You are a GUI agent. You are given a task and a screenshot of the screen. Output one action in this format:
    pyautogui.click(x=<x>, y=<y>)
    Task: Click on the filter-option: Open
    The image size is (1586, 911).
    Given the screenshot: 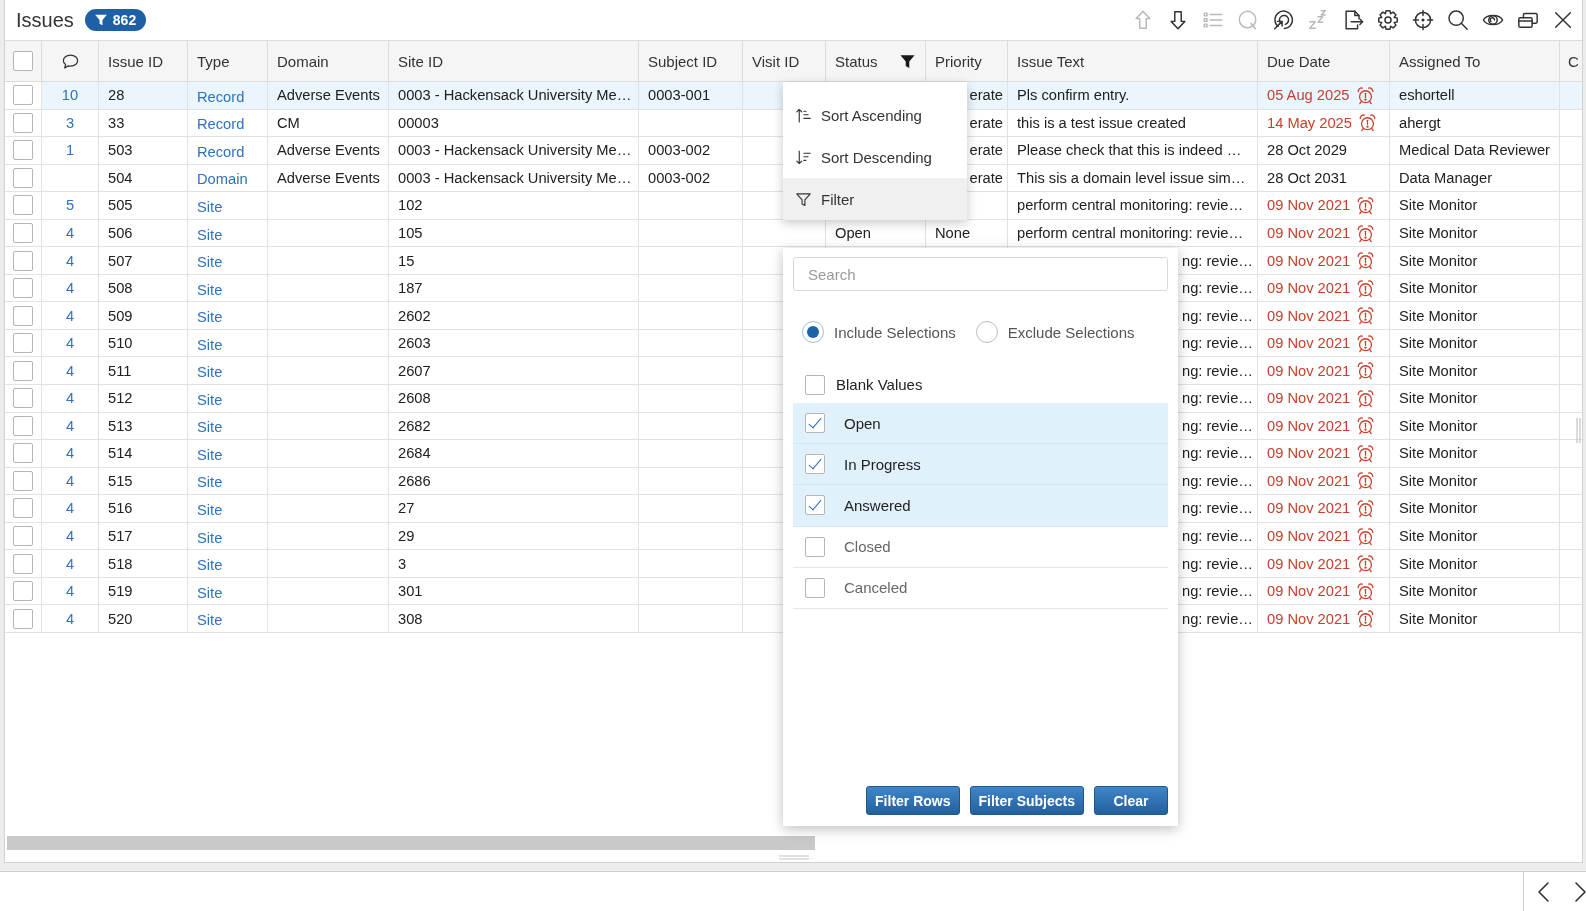 What is the action you would take?
    pyautogui.click(x=980, y=424)
    